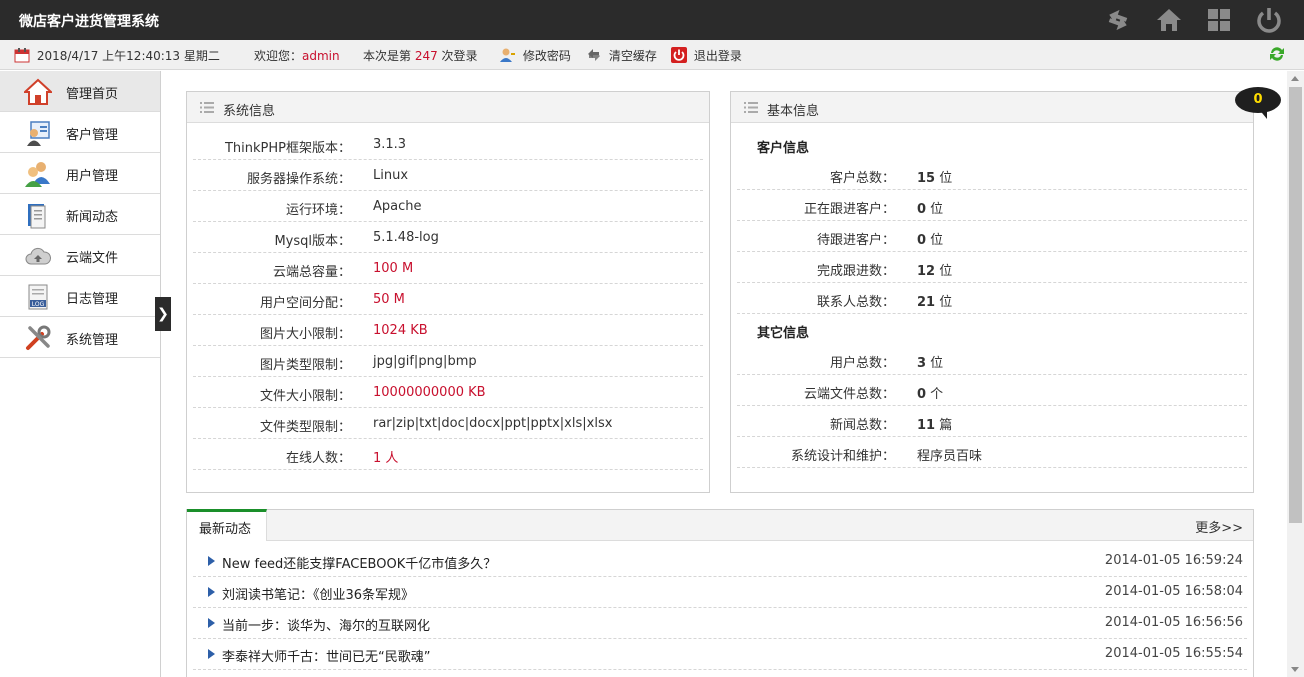 The width and height of the screenshot is (1304, 677). Describe the element at coordinates (930, 238) in the screenshot. I see `info-value: 0 位` at that location.